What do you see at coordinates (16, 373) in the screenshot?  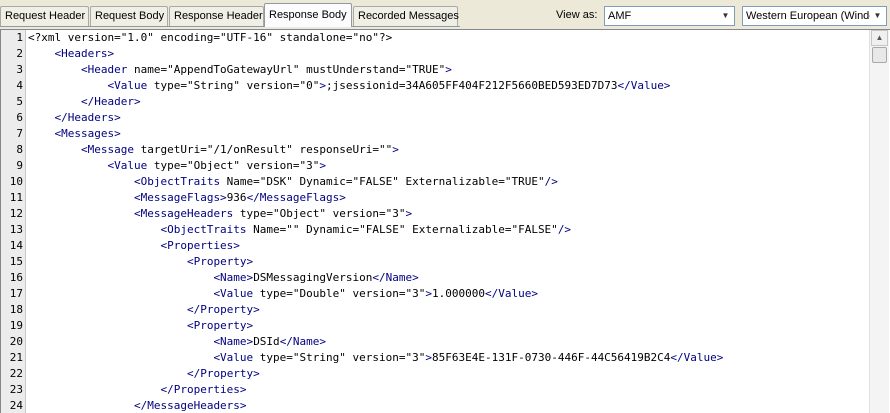 I see `line-number: 22` at bounding box center [16, 373].